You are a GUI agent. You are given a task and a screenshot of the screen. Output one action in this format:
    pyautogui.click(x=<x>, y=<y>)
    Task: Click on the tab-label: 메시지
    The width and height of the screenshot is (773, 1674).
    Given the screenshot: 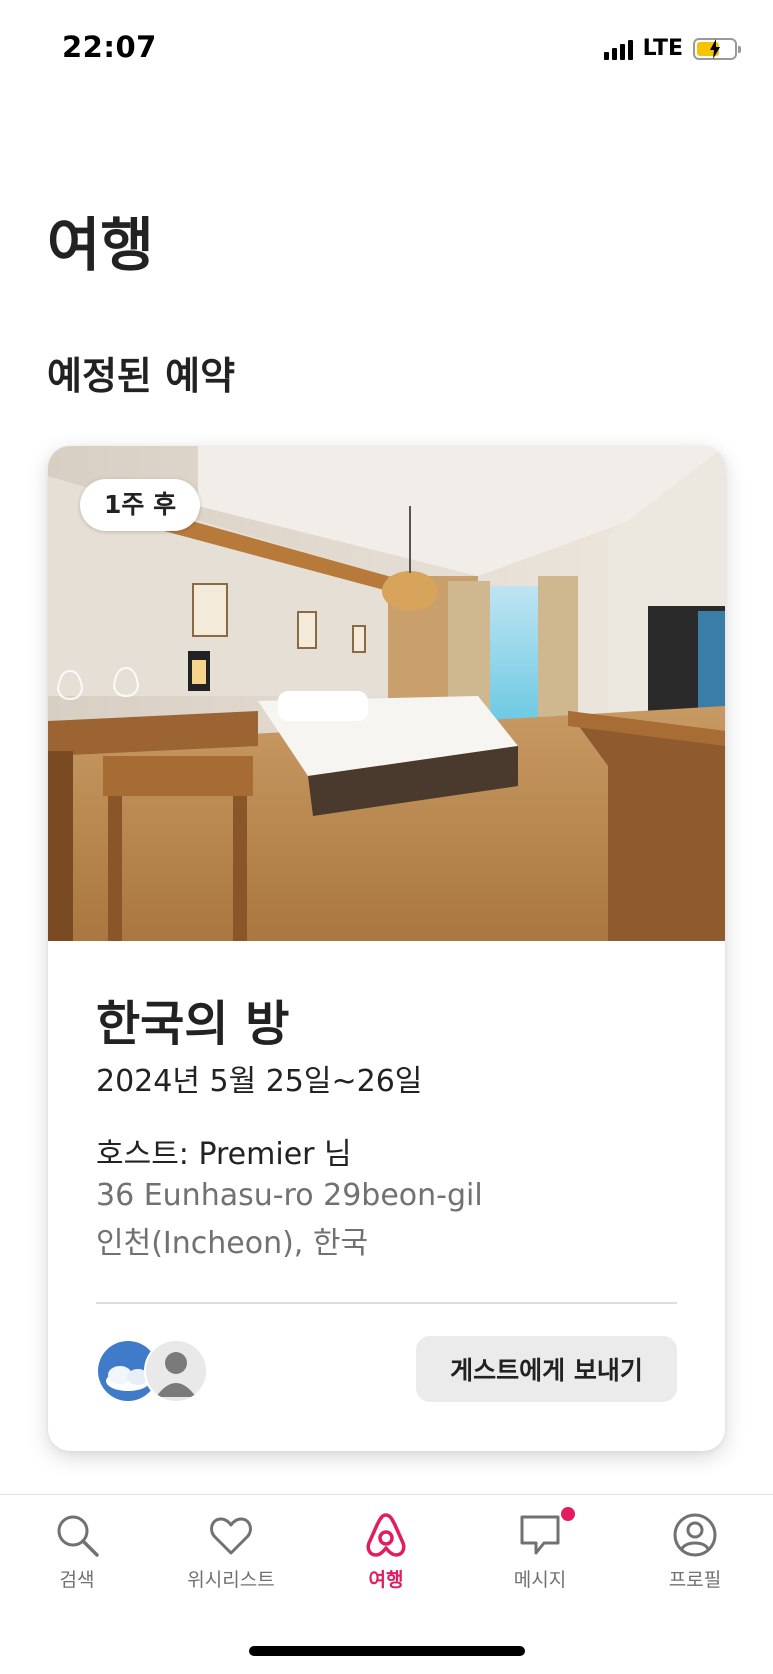 What is the action you would take?
    pyautogui.click(x=540, y=1580)
    